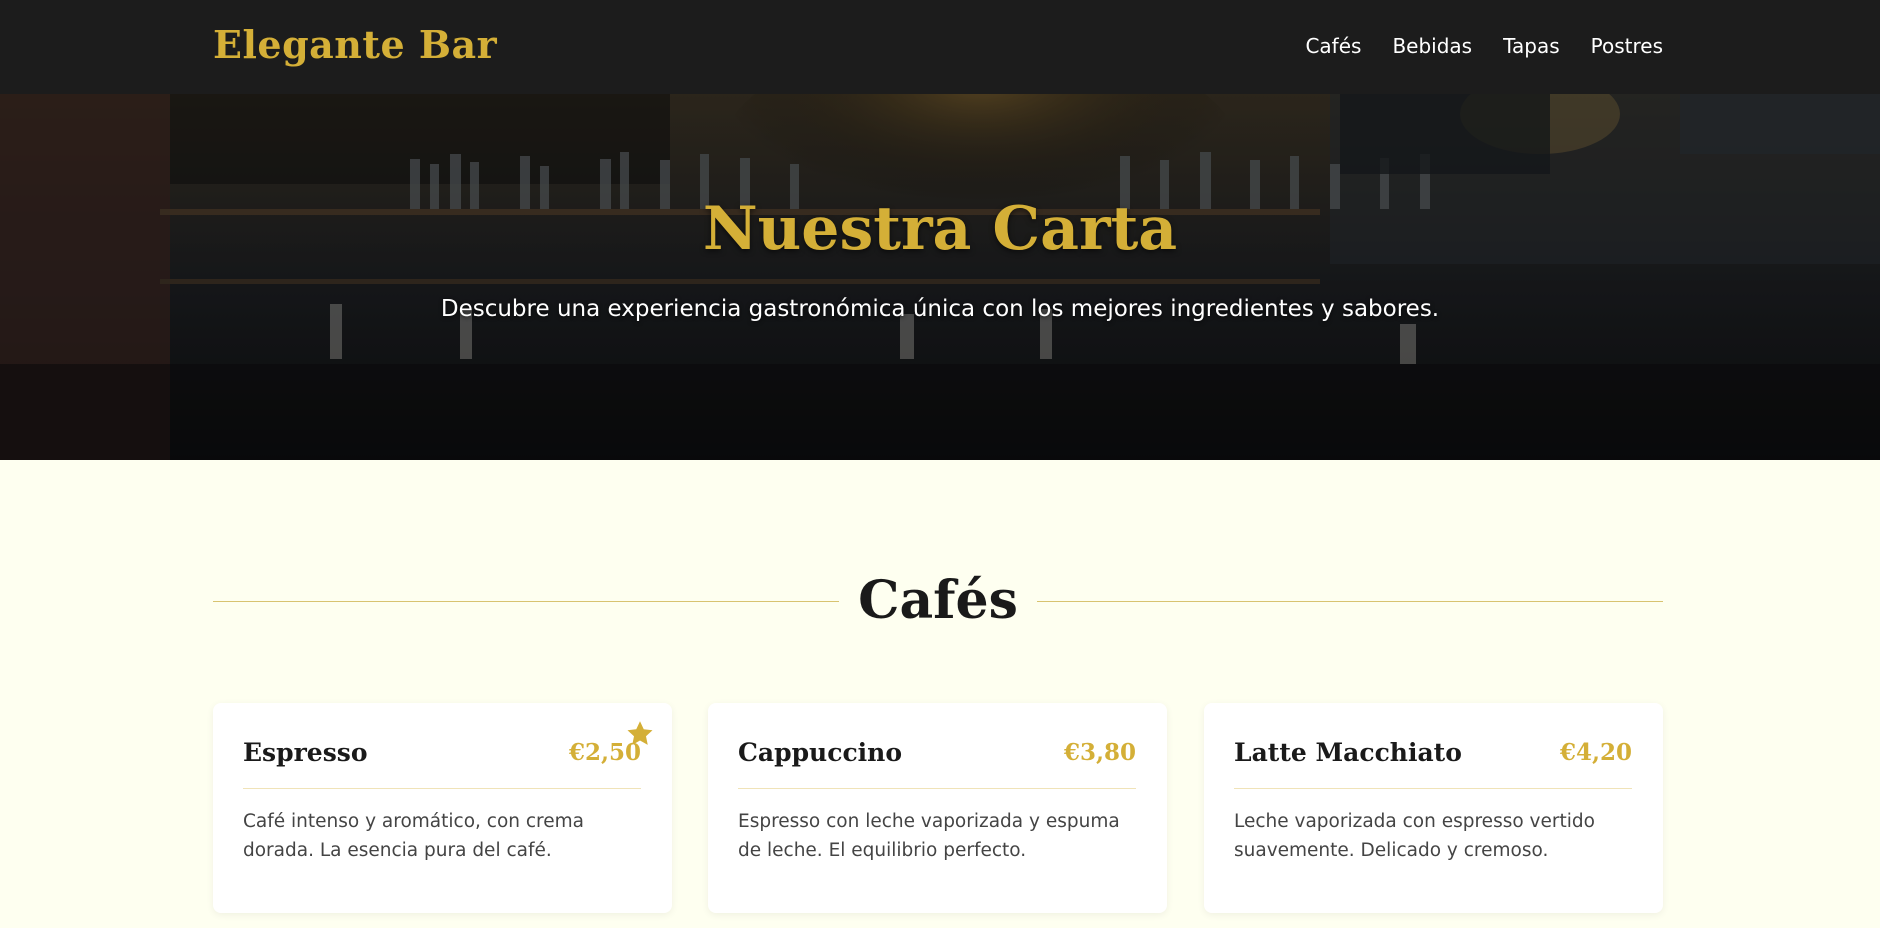 This screenshot has width=1880, height=928. What do you see at coordinates (940, 229) in the screenshot?
I see `hero-title: Nuestra Carta` at bounding box center [940, 229].